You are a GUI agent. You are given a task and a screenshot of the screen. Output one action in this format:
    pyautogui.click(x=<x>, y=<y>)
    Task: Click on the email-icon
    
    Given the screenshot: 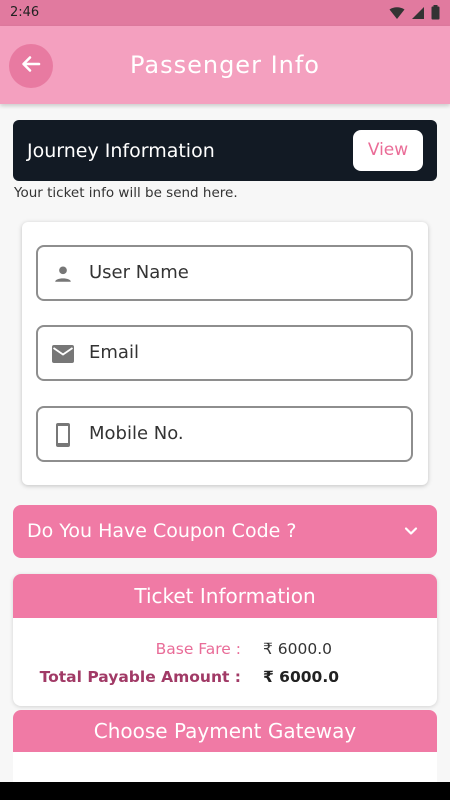 What is the action you would take?
    pyautogui.click(x=63, y=354)
    